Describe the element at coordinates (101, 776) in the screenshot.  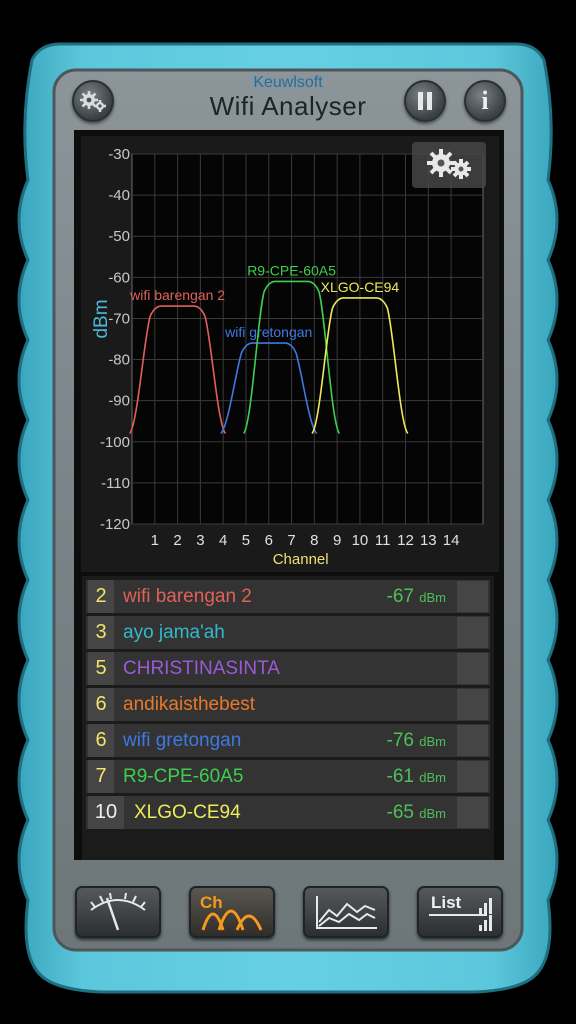
I see `channel-number: 7` at that location.